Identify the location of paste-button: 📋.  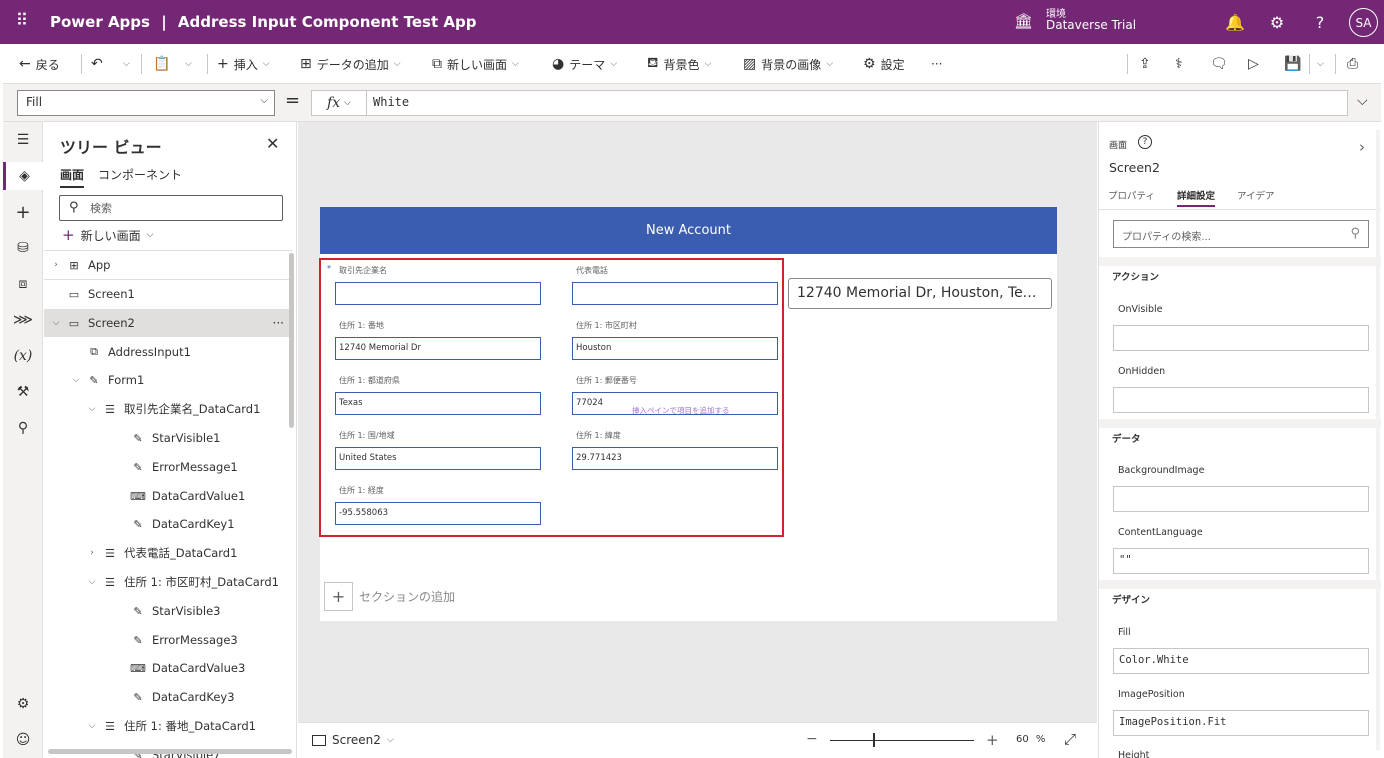
(161, 64).